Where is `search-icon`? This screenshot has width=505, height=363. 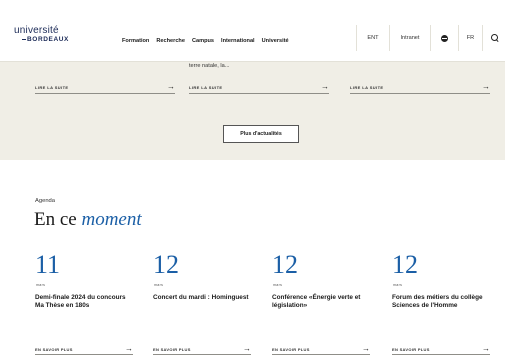 search-icon is located at coordinates (494, 38).